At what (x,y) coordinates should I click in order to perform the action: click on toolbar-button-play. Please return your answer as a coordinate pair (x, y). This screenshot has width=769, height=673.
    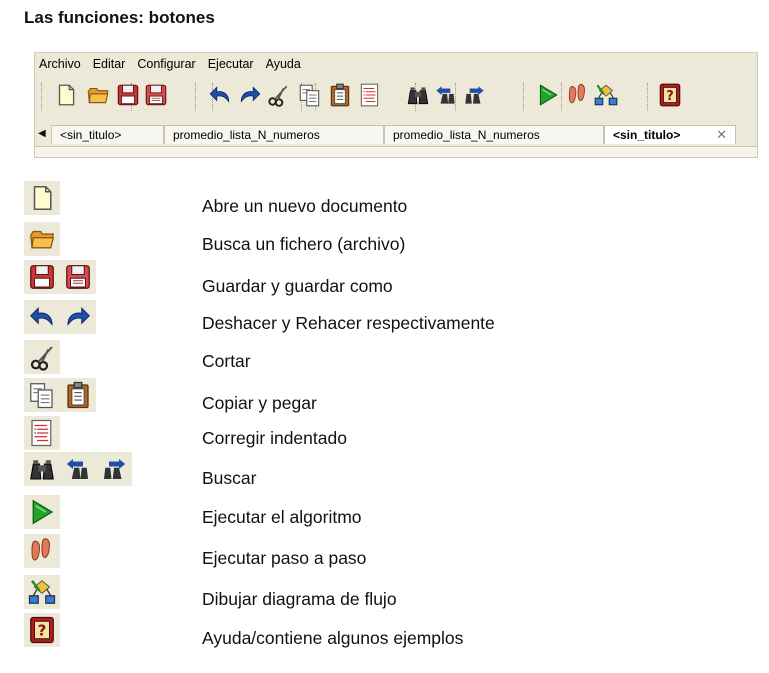
    Looking at the image, I should click on (548, 97).